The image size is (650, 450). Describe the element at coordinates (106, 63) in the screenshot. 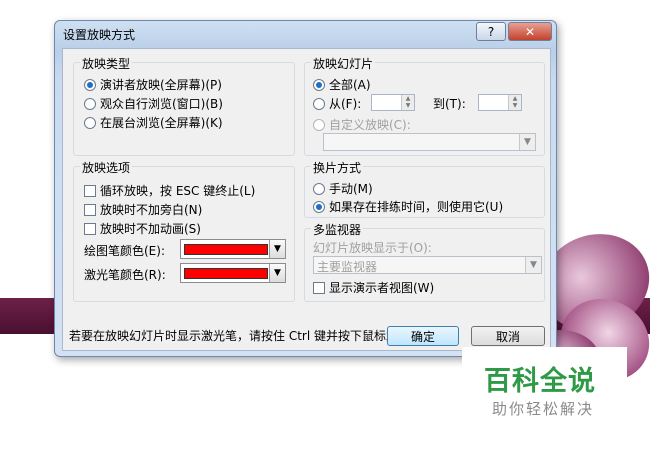

I see `show-type-legend: 放映类型` at that location.